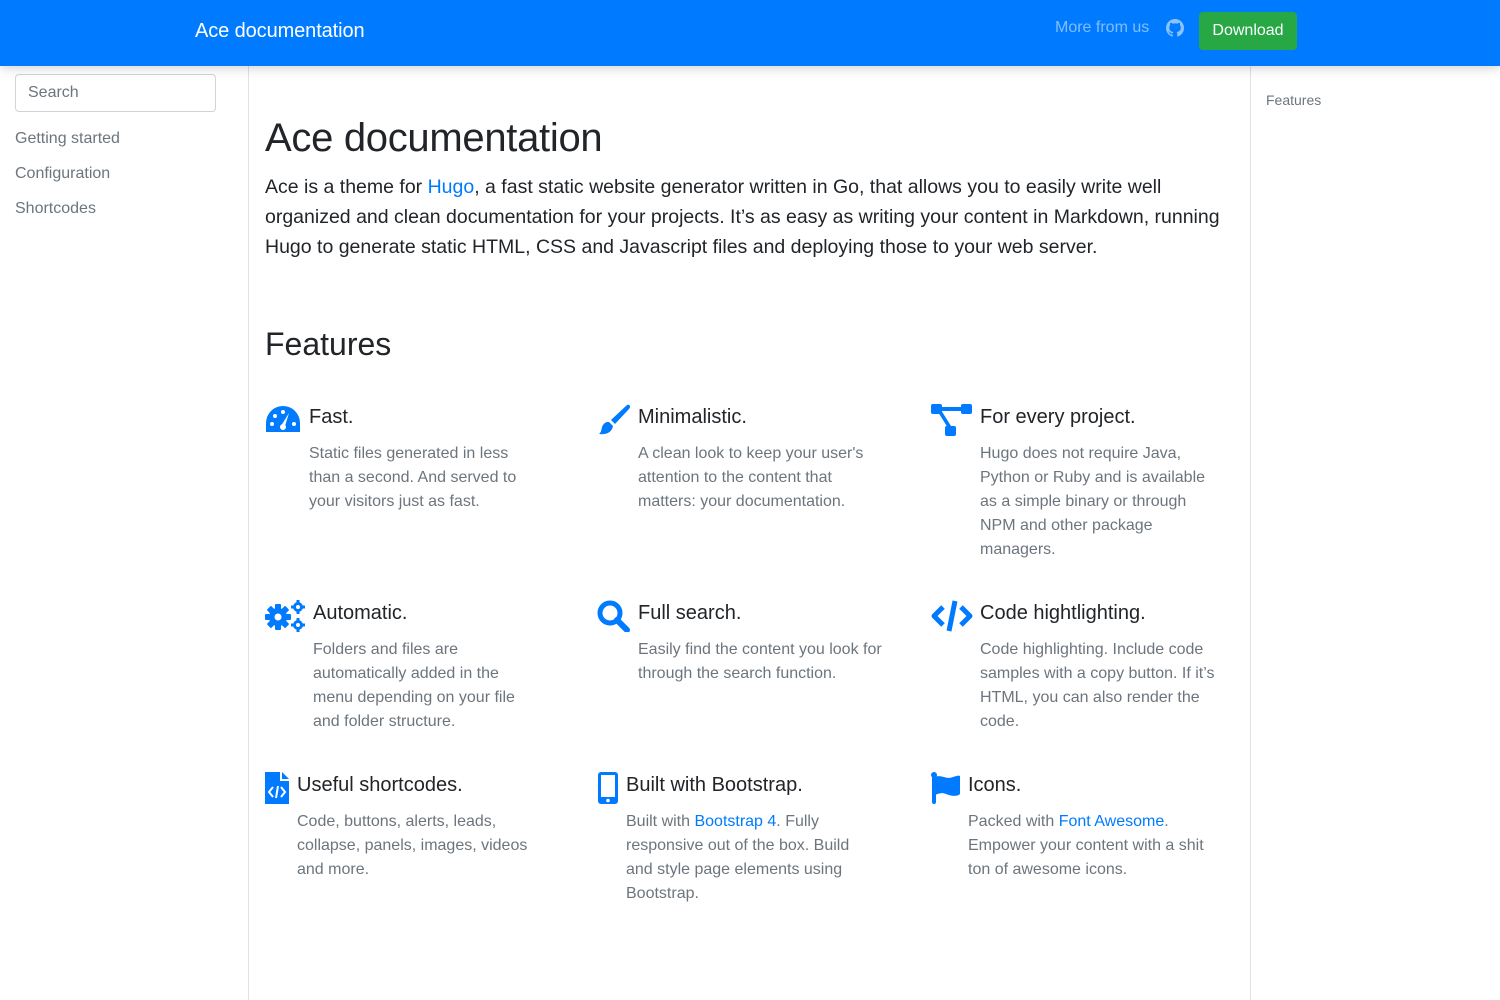  Describe the element at coordinates (952, 421) in the screenshot. I see `project-diagram-icon` at that location.